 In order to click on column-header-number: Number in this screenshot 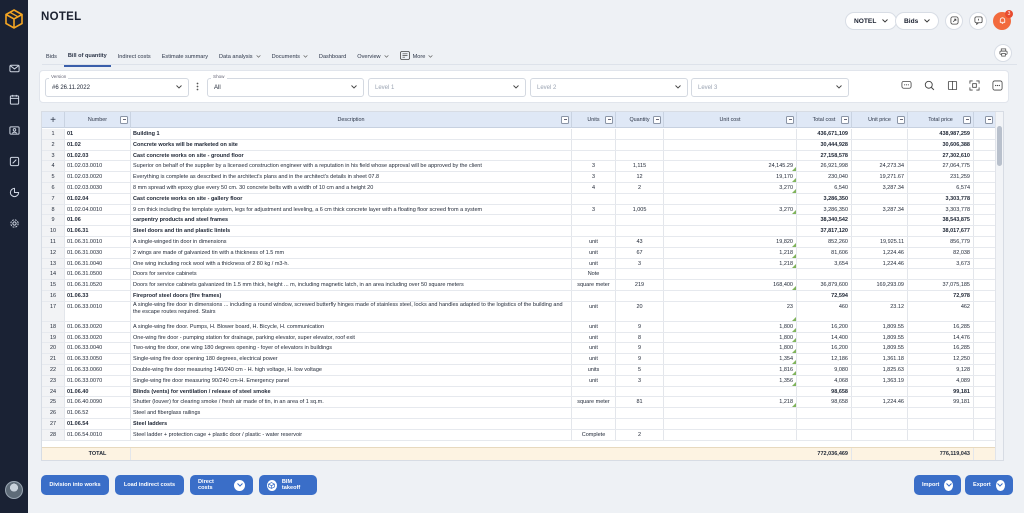, I will do `click(98, 120)`.